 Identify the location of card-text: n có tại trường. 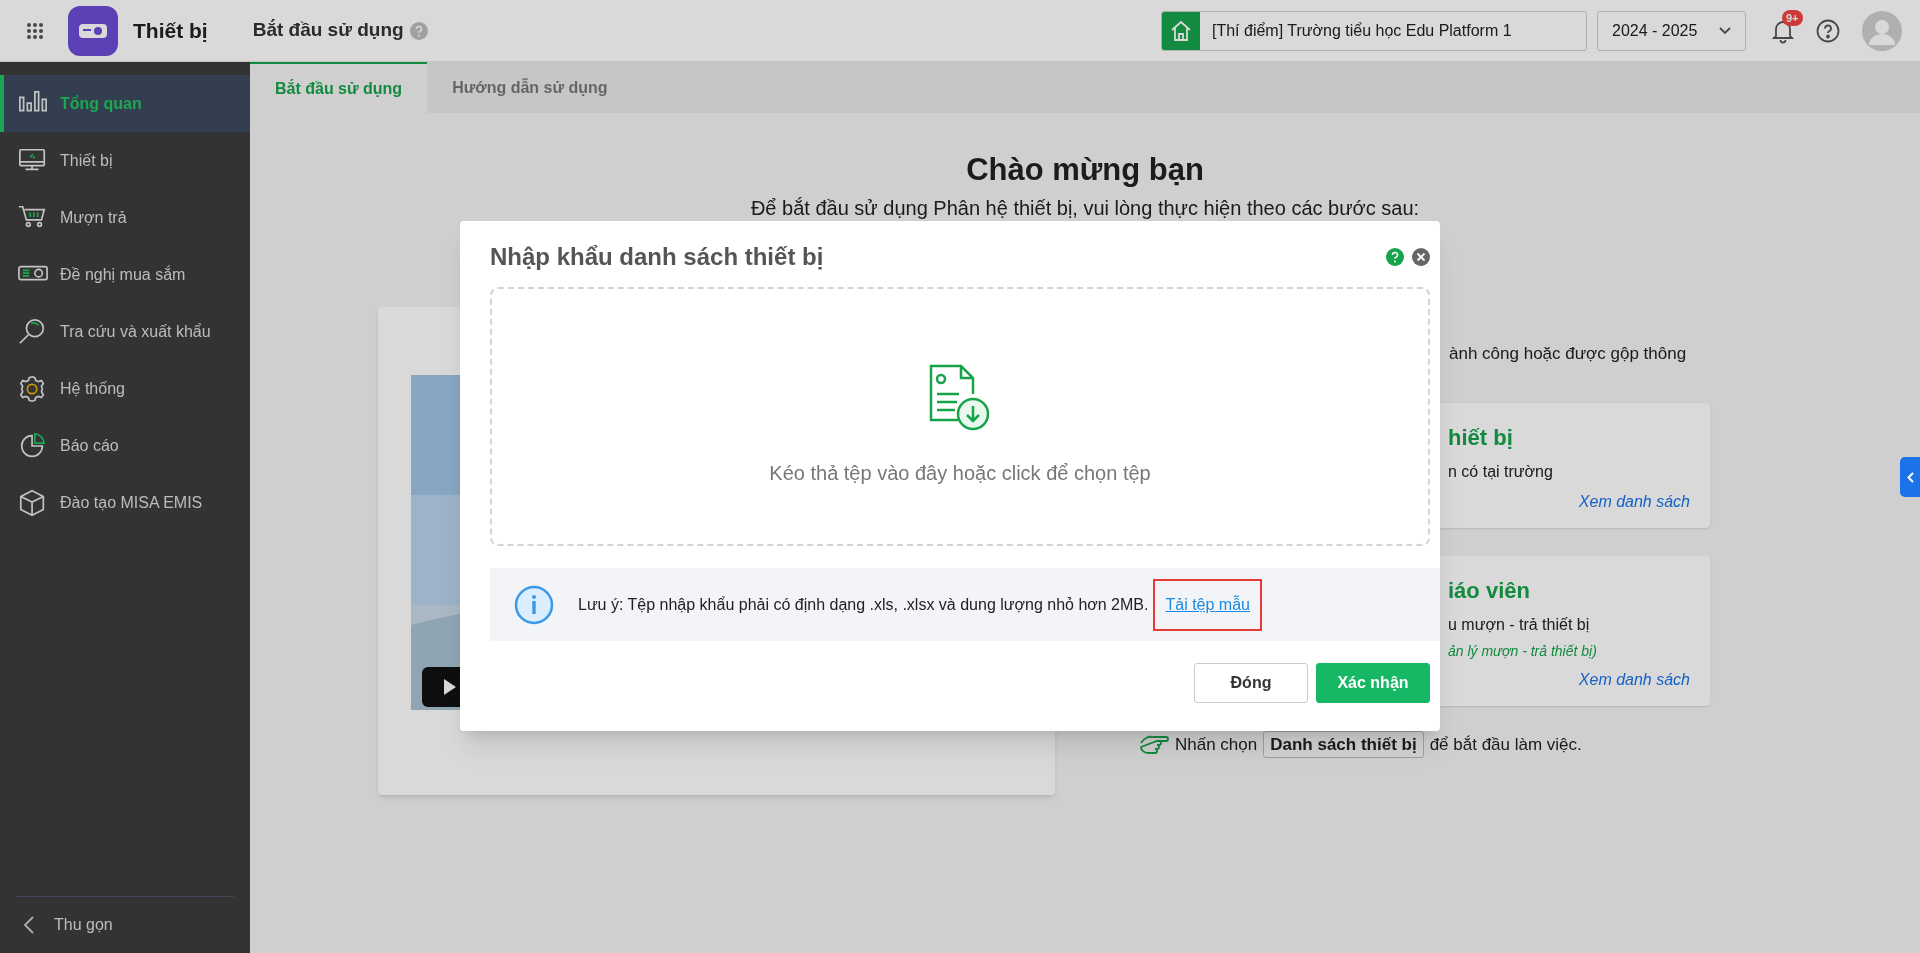
(1501, 471).